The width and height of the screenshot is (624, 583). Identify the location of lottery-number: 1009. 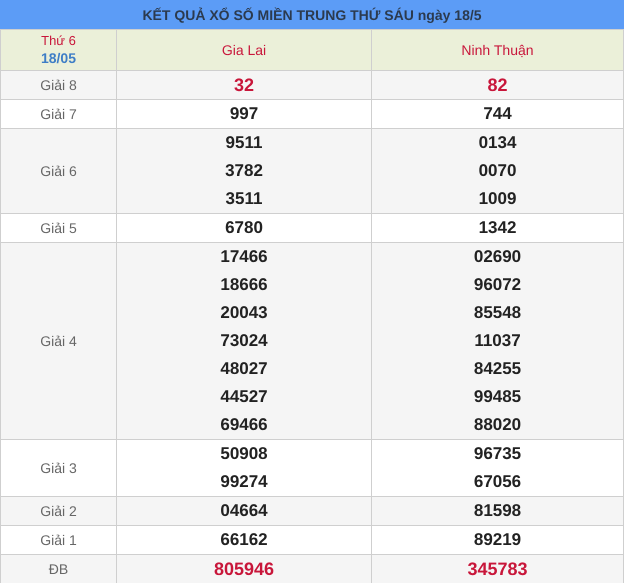
(497, 199).